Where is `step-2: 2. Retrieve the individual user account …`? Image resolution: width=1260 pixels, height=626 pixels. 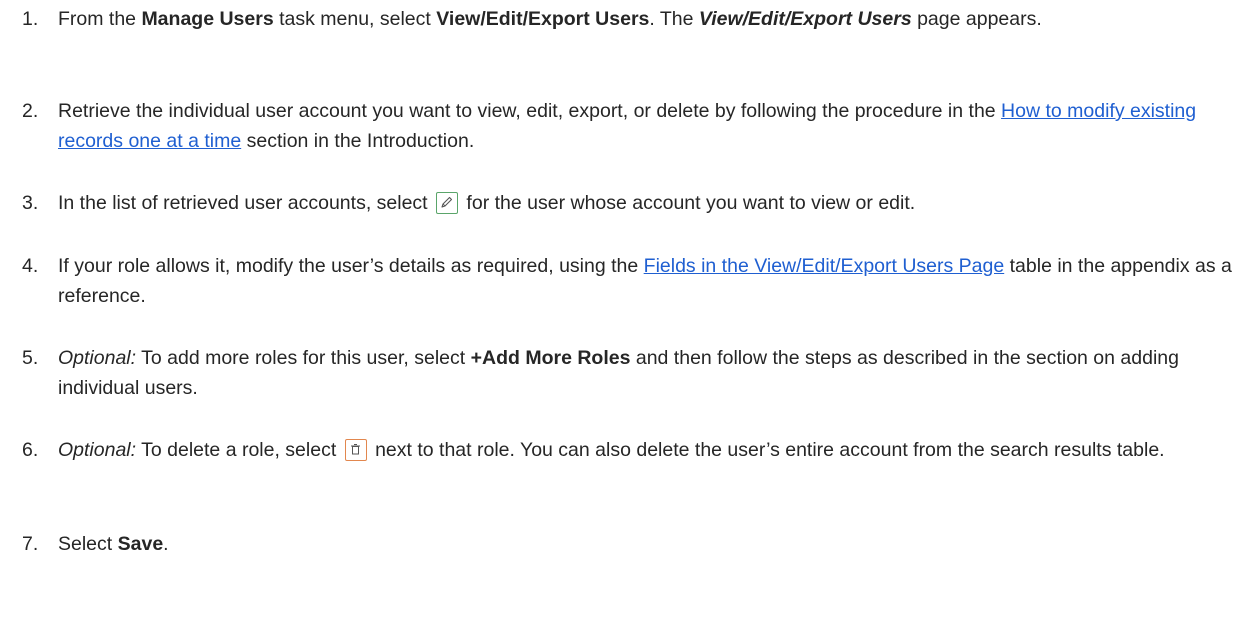 step-2: 2. Retrieve the individual user account … is located at coordinates (629, 126).